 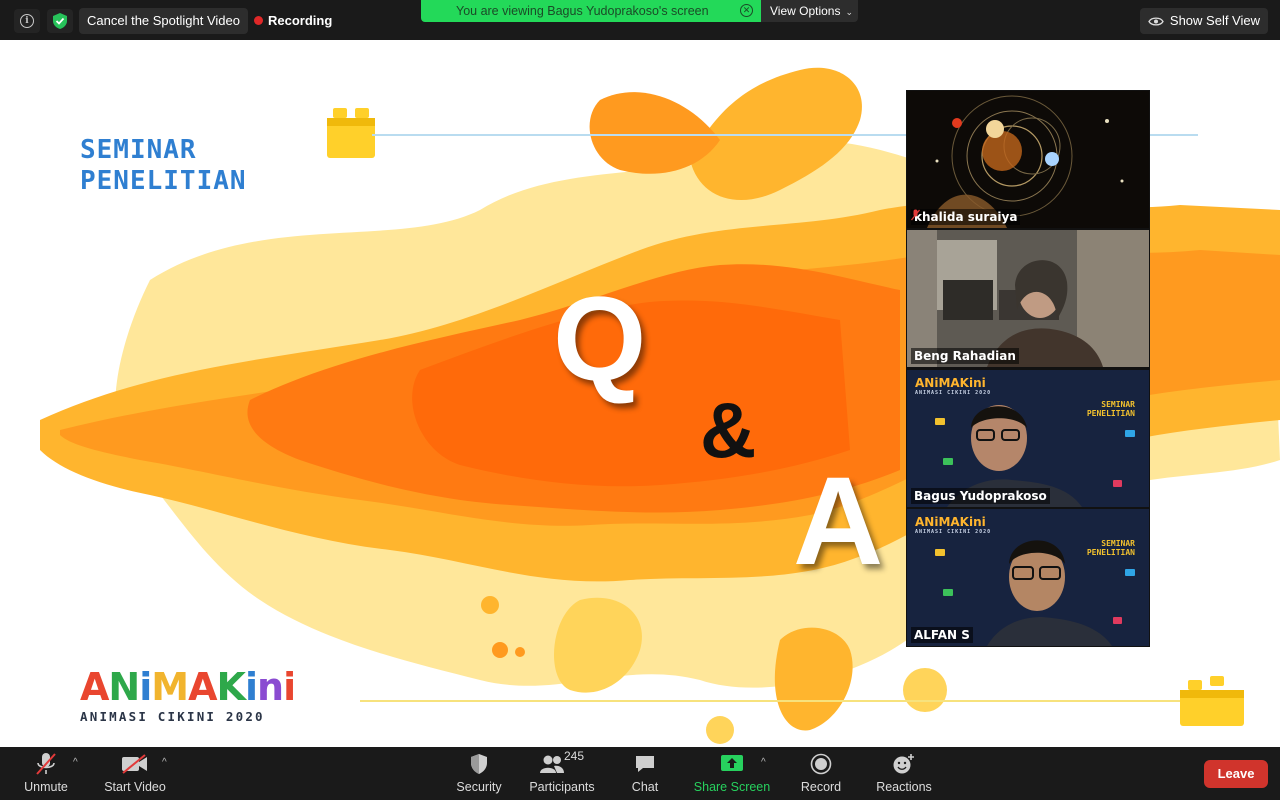 What do you see at coordinates (134, 764) in the screenshot?
I see `video-off-icon` at bounding box center [134, 764].